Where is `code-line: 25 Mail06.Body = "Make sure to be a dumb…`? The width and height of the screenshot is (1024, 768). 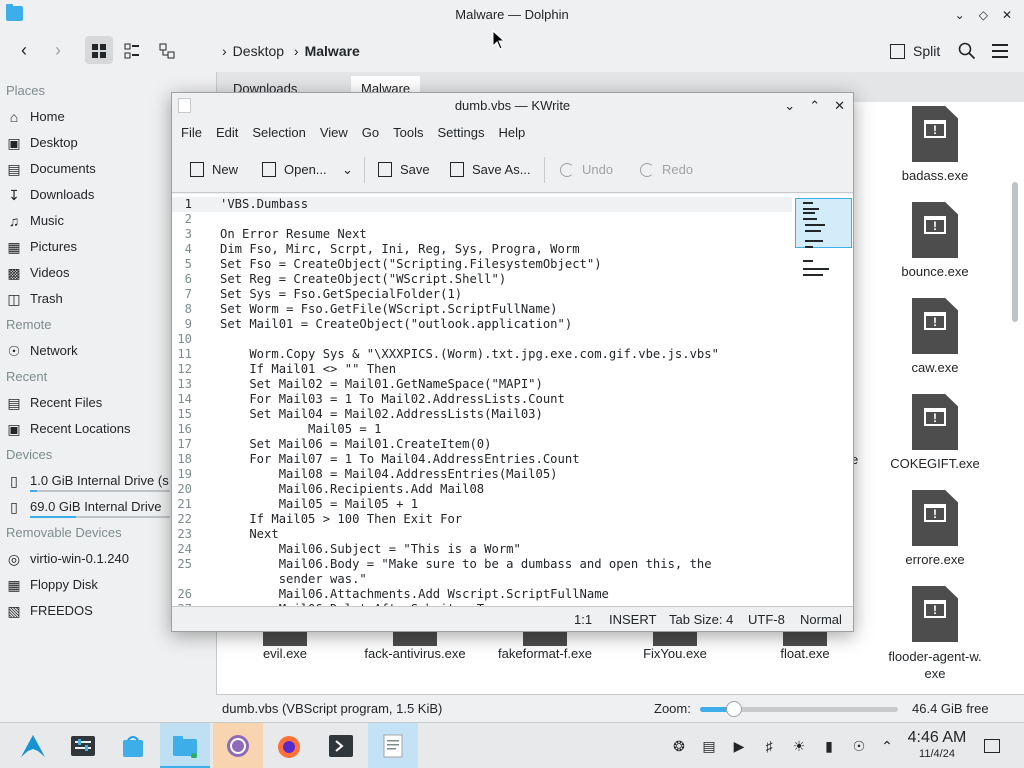
code-line: 25 Mail06.Body = "Make sure to be a dumb… is located at coordinates (482, 564).